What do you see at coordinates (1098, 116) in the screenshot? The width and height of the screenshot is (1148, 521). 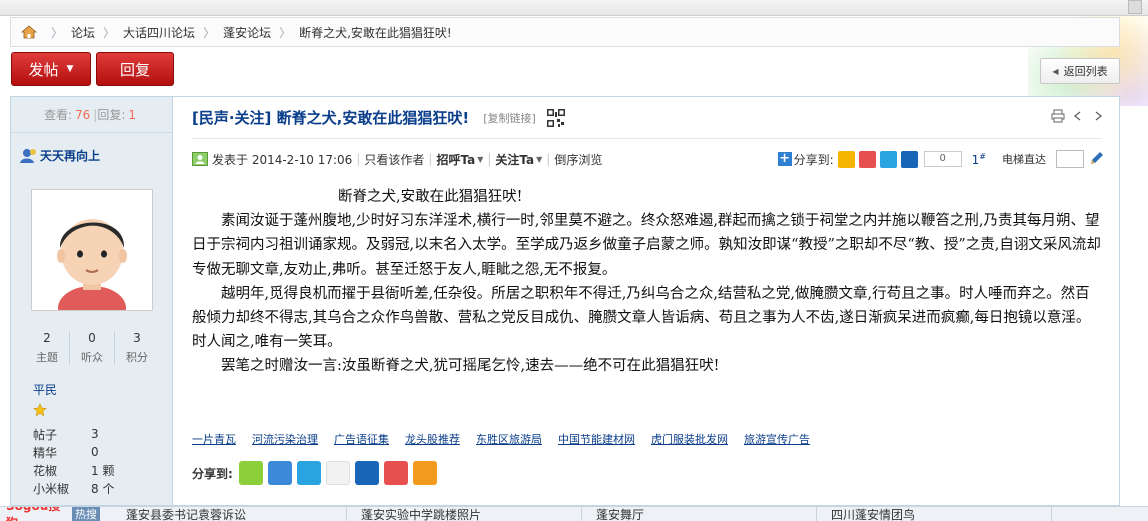 I see `next-thread-icon` at bounding box center [1098, 116].